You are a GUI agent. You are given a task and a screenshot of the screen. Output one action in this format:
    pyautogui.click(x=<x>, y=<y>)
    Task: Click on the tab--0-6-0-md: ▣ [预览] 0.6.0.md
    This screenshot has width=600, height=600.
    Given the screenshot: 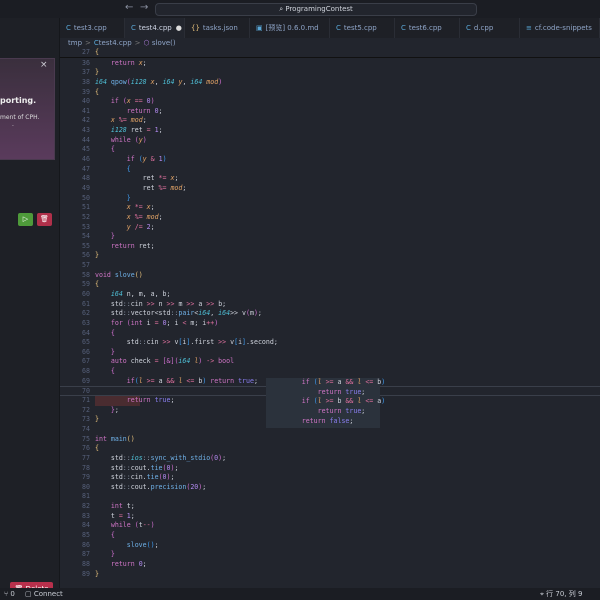 What is the action you would take?
    pyautogui.click(x=290, y=28)
    